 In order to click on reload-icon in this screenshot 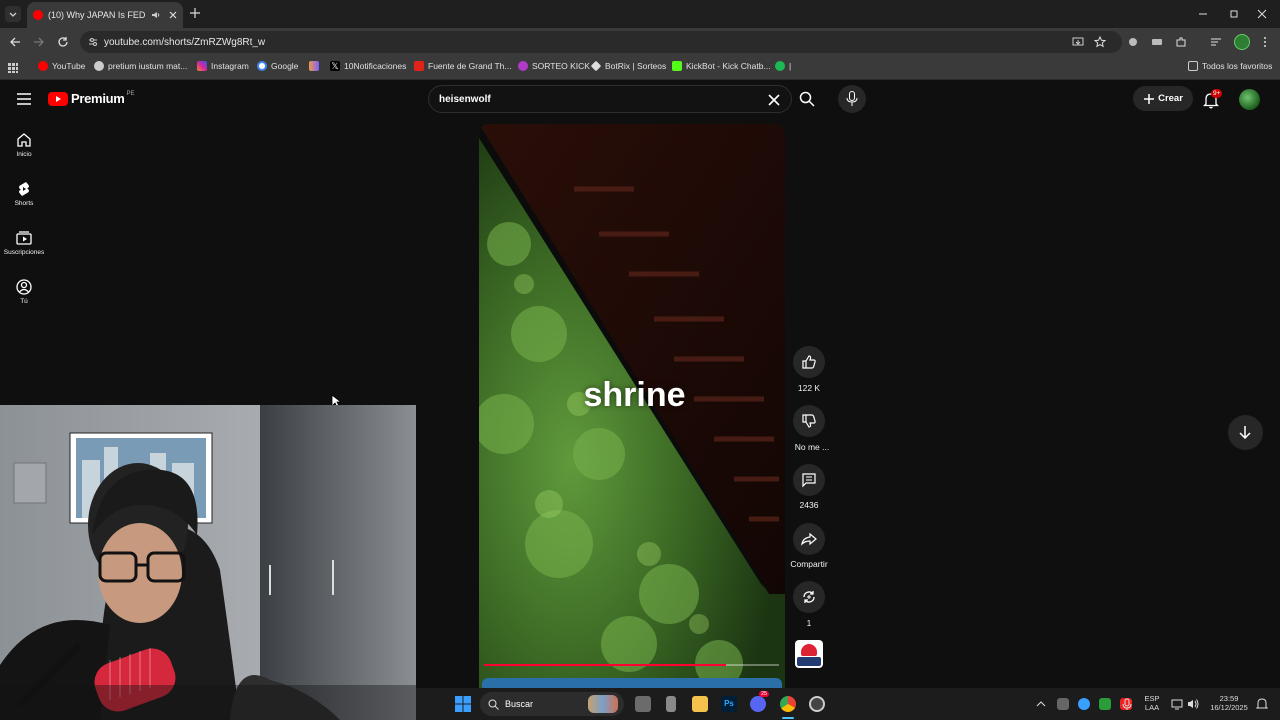, I will do `click(63, 42)`.